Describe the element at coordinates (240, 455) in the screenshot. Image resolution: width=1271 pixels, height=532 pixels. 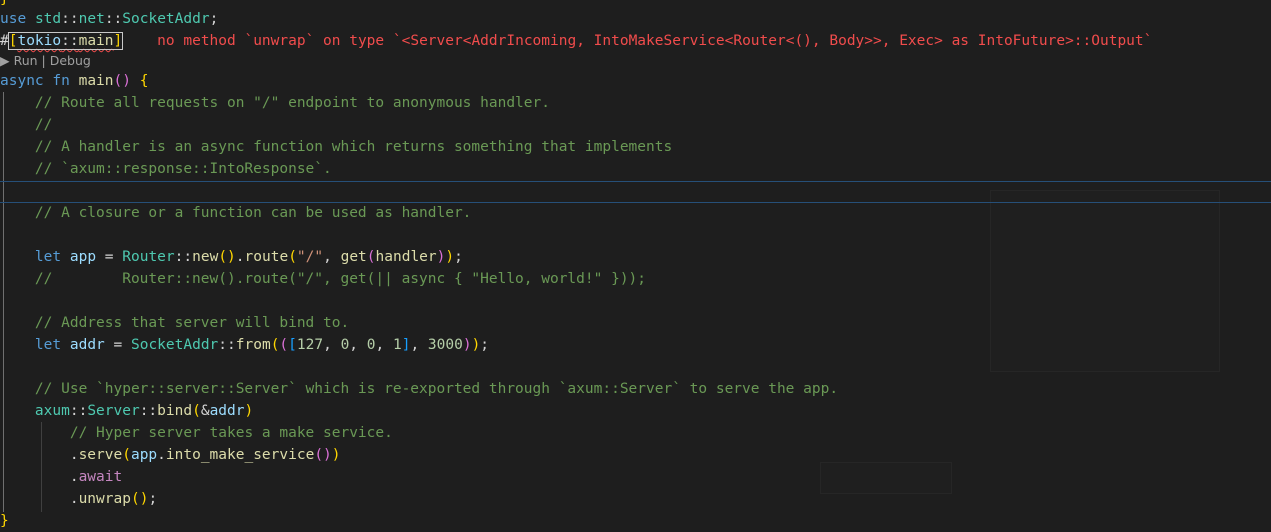
I see `function-call: into_make_service` at that location.